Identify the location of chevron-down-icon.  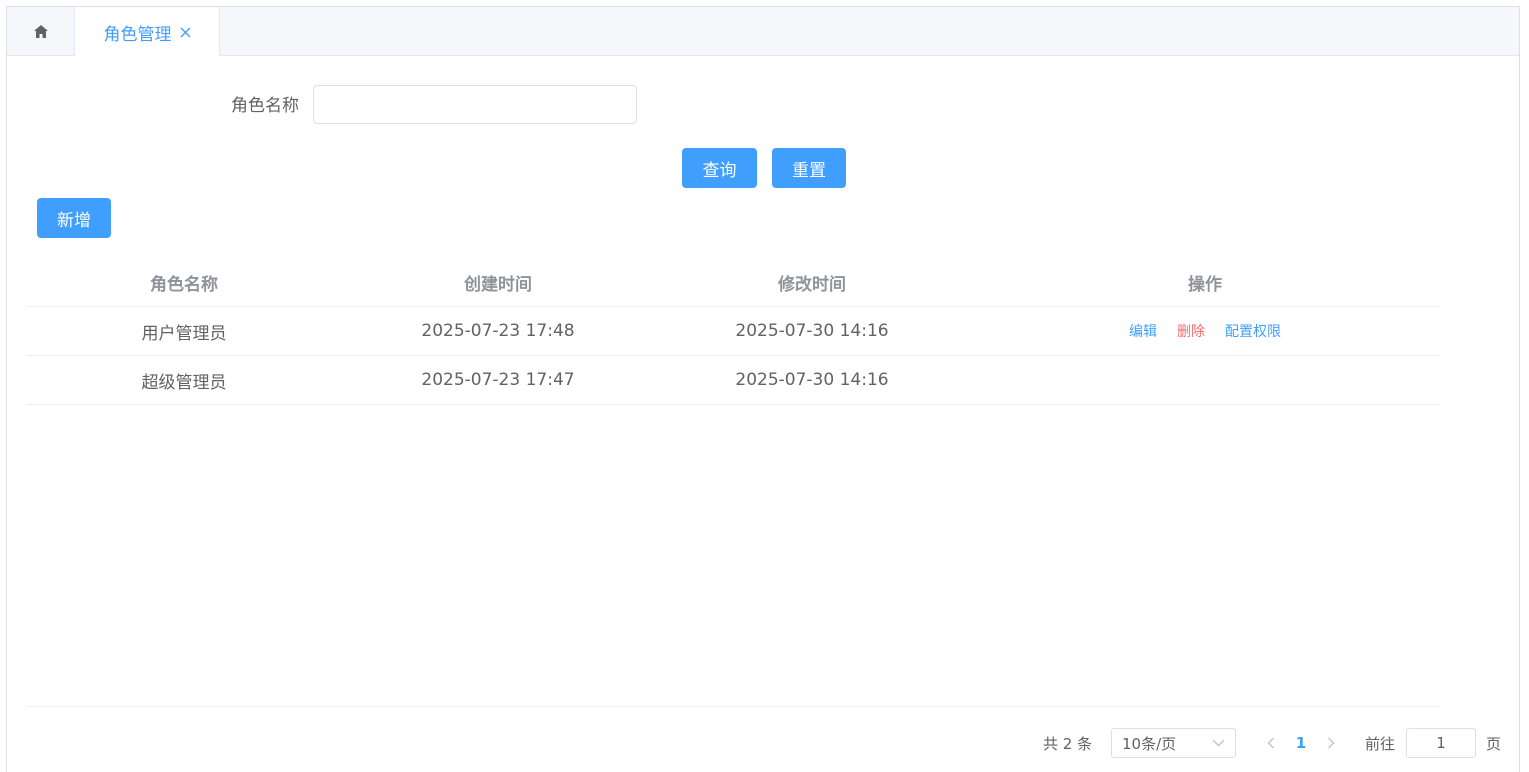
(1218, 743).